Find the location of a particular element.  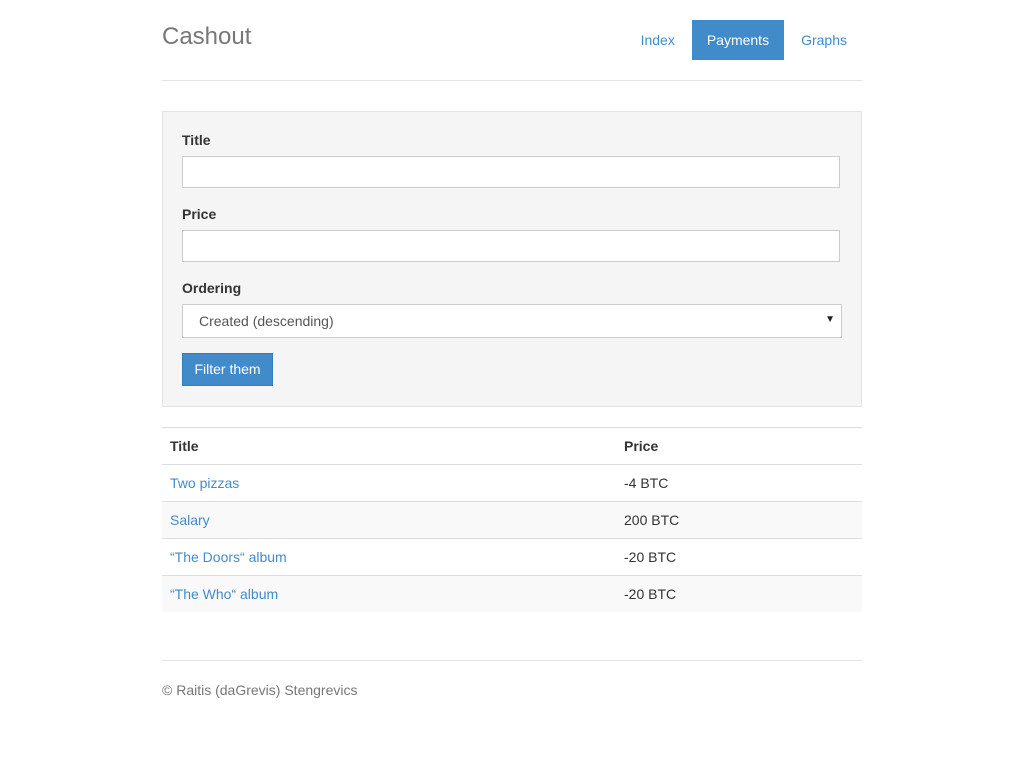

ordering-select: Created (descending) ▼ is located at coordinates (512, 321).